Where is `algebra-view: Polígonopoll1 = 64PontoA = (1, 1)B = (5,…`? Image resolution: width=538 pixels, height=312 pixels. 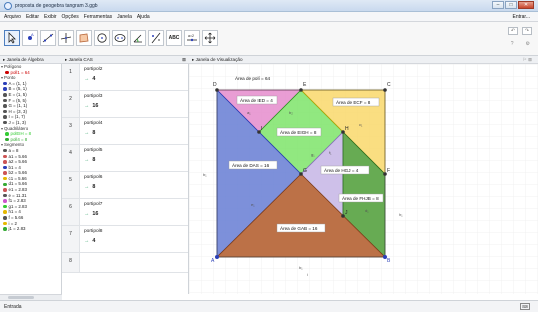 algebra-view: Polígonopoll1 = 64PontoA = (1, 1)B = (5,… is located at coordinates (31, 179).